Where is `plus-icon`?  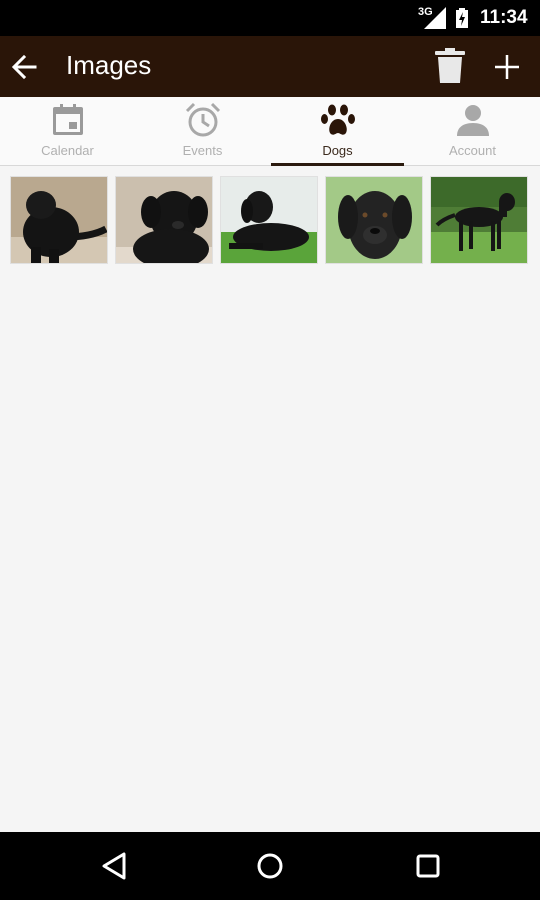
plus-icon is located at coordinates (507, 67).